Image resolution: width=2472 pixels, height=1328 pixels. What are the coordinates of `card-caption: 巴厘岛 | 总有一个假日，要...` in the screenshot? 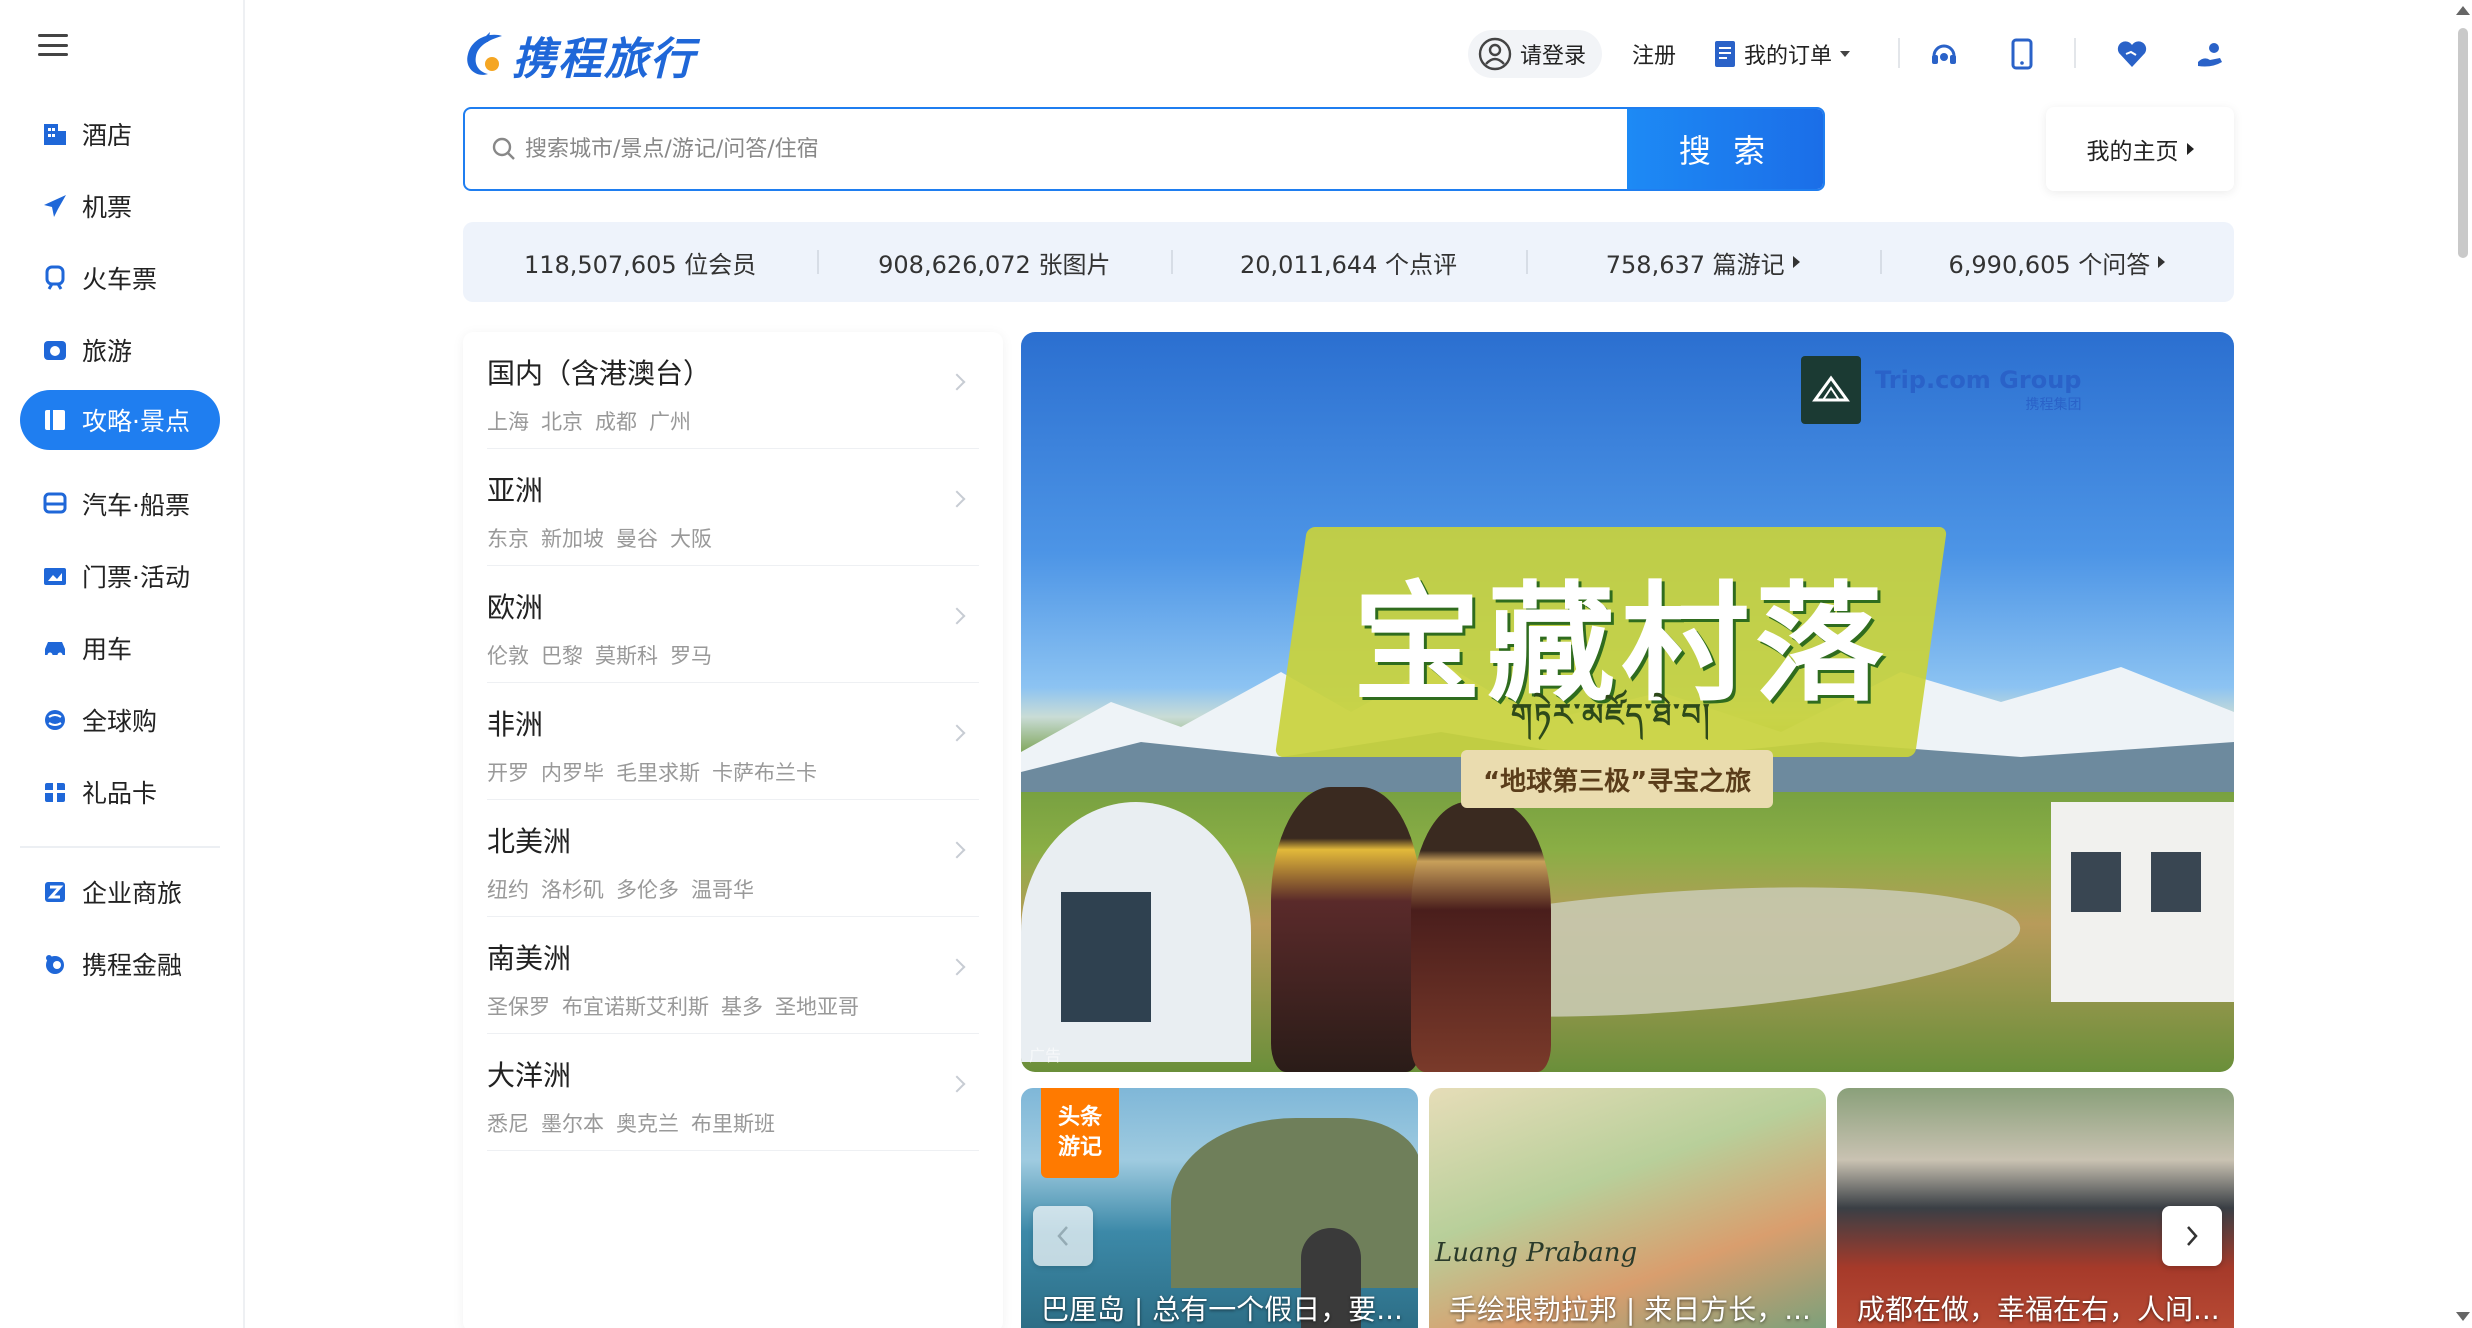 It's located at (1222, 1309).